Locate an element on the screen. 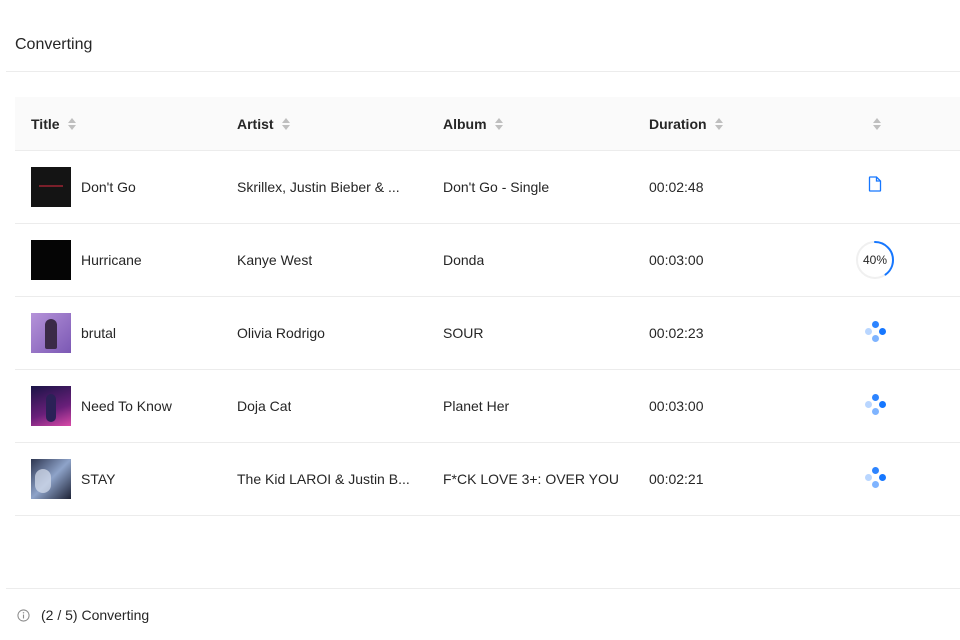 The height and width of the screenshot is (640, 960). column-header-label: Album is located at coordinates (465, 124).